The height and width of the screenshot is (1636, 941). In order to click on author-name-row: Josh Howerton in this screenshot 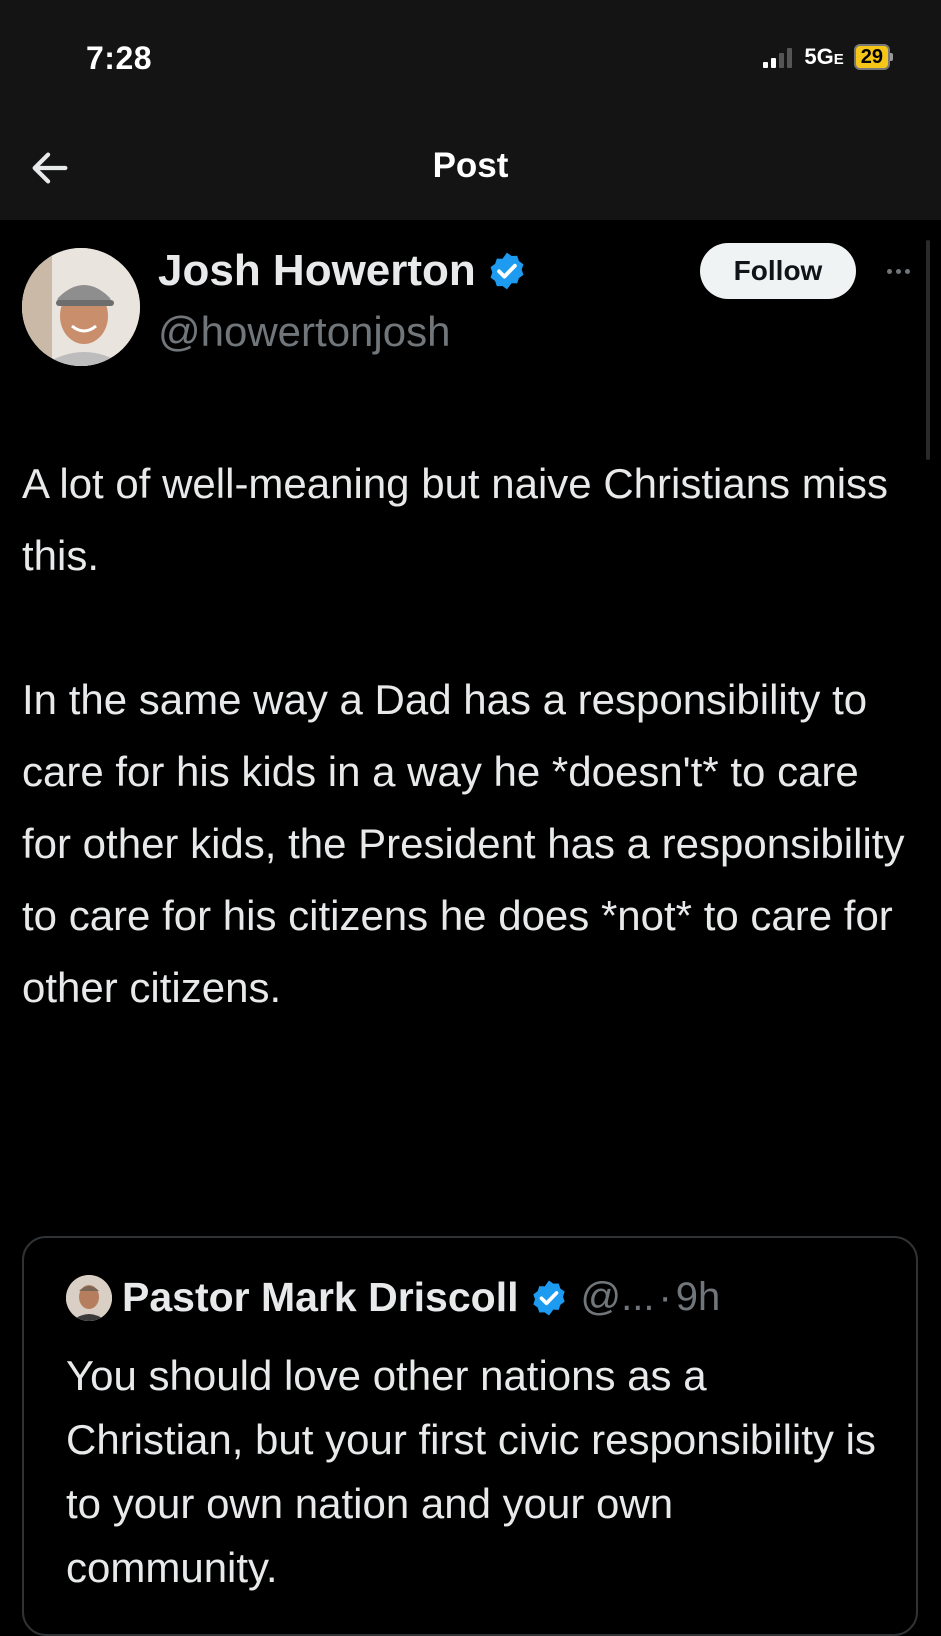, I will do `click(343, 271)`.